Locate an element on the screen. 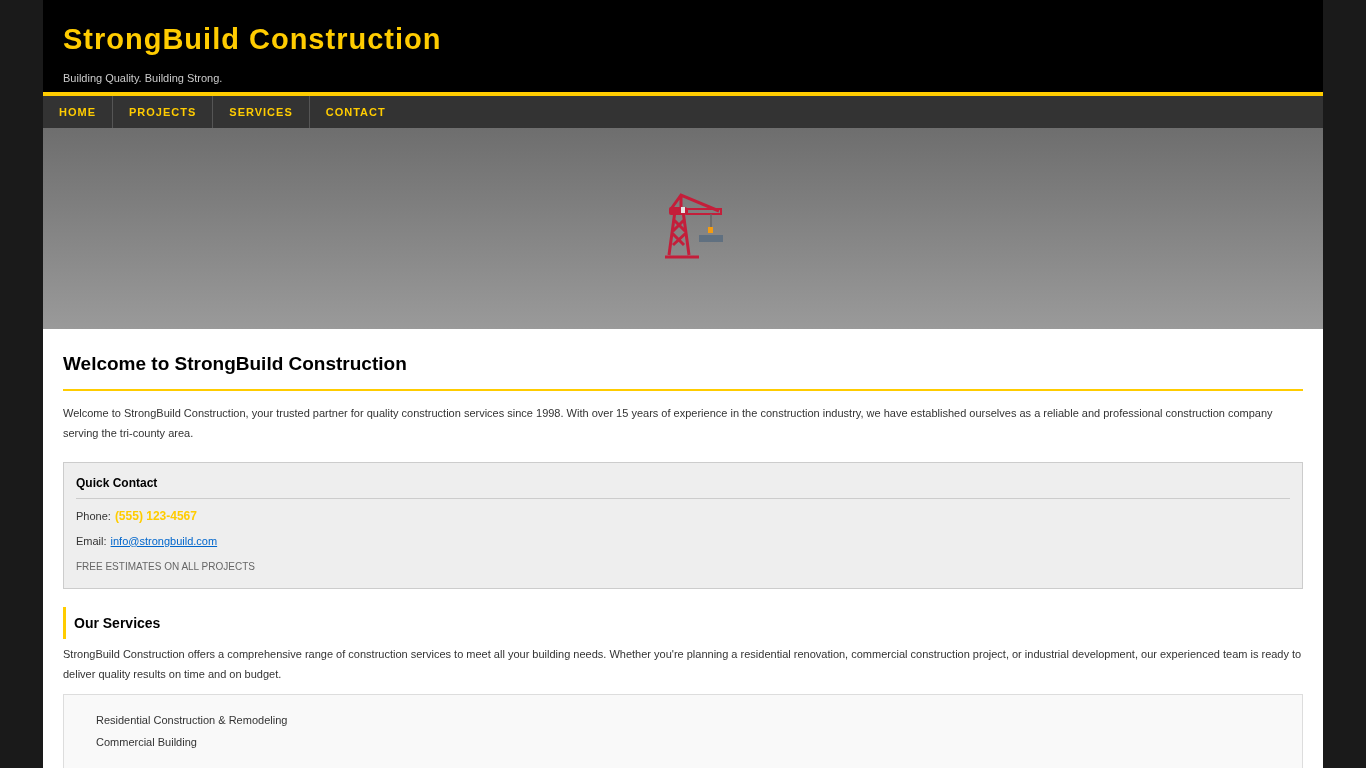 This screenshot has width=1366, height=768. service-item: Commercial Building is located at coordinates (147, 742).